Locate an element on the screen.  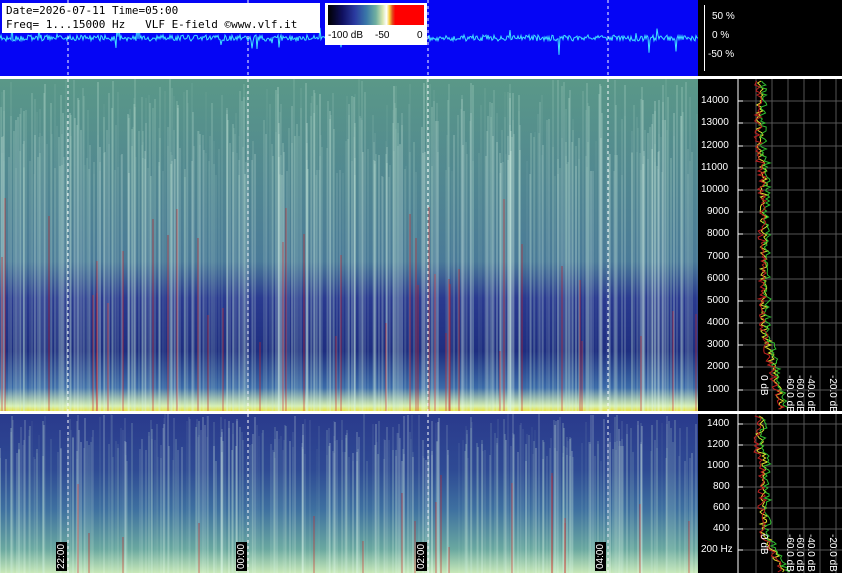
colorbar-label-min: -100 dB is located at coordinates (346, 35).